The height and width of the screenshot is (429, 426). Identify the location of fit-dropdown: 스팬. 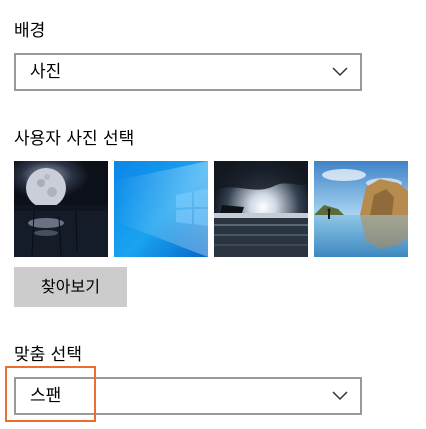
(188, 396).